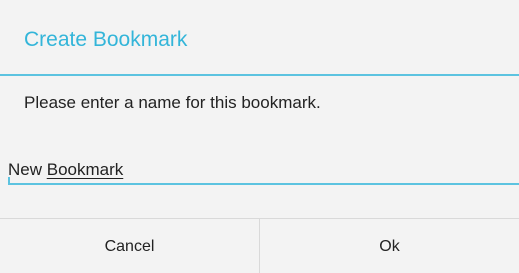 The image size is (519, 273). What do you see at coordinates (389, 246) in the screenshot?
I see `ok-button: Ok` at bounding box center [389, 246].